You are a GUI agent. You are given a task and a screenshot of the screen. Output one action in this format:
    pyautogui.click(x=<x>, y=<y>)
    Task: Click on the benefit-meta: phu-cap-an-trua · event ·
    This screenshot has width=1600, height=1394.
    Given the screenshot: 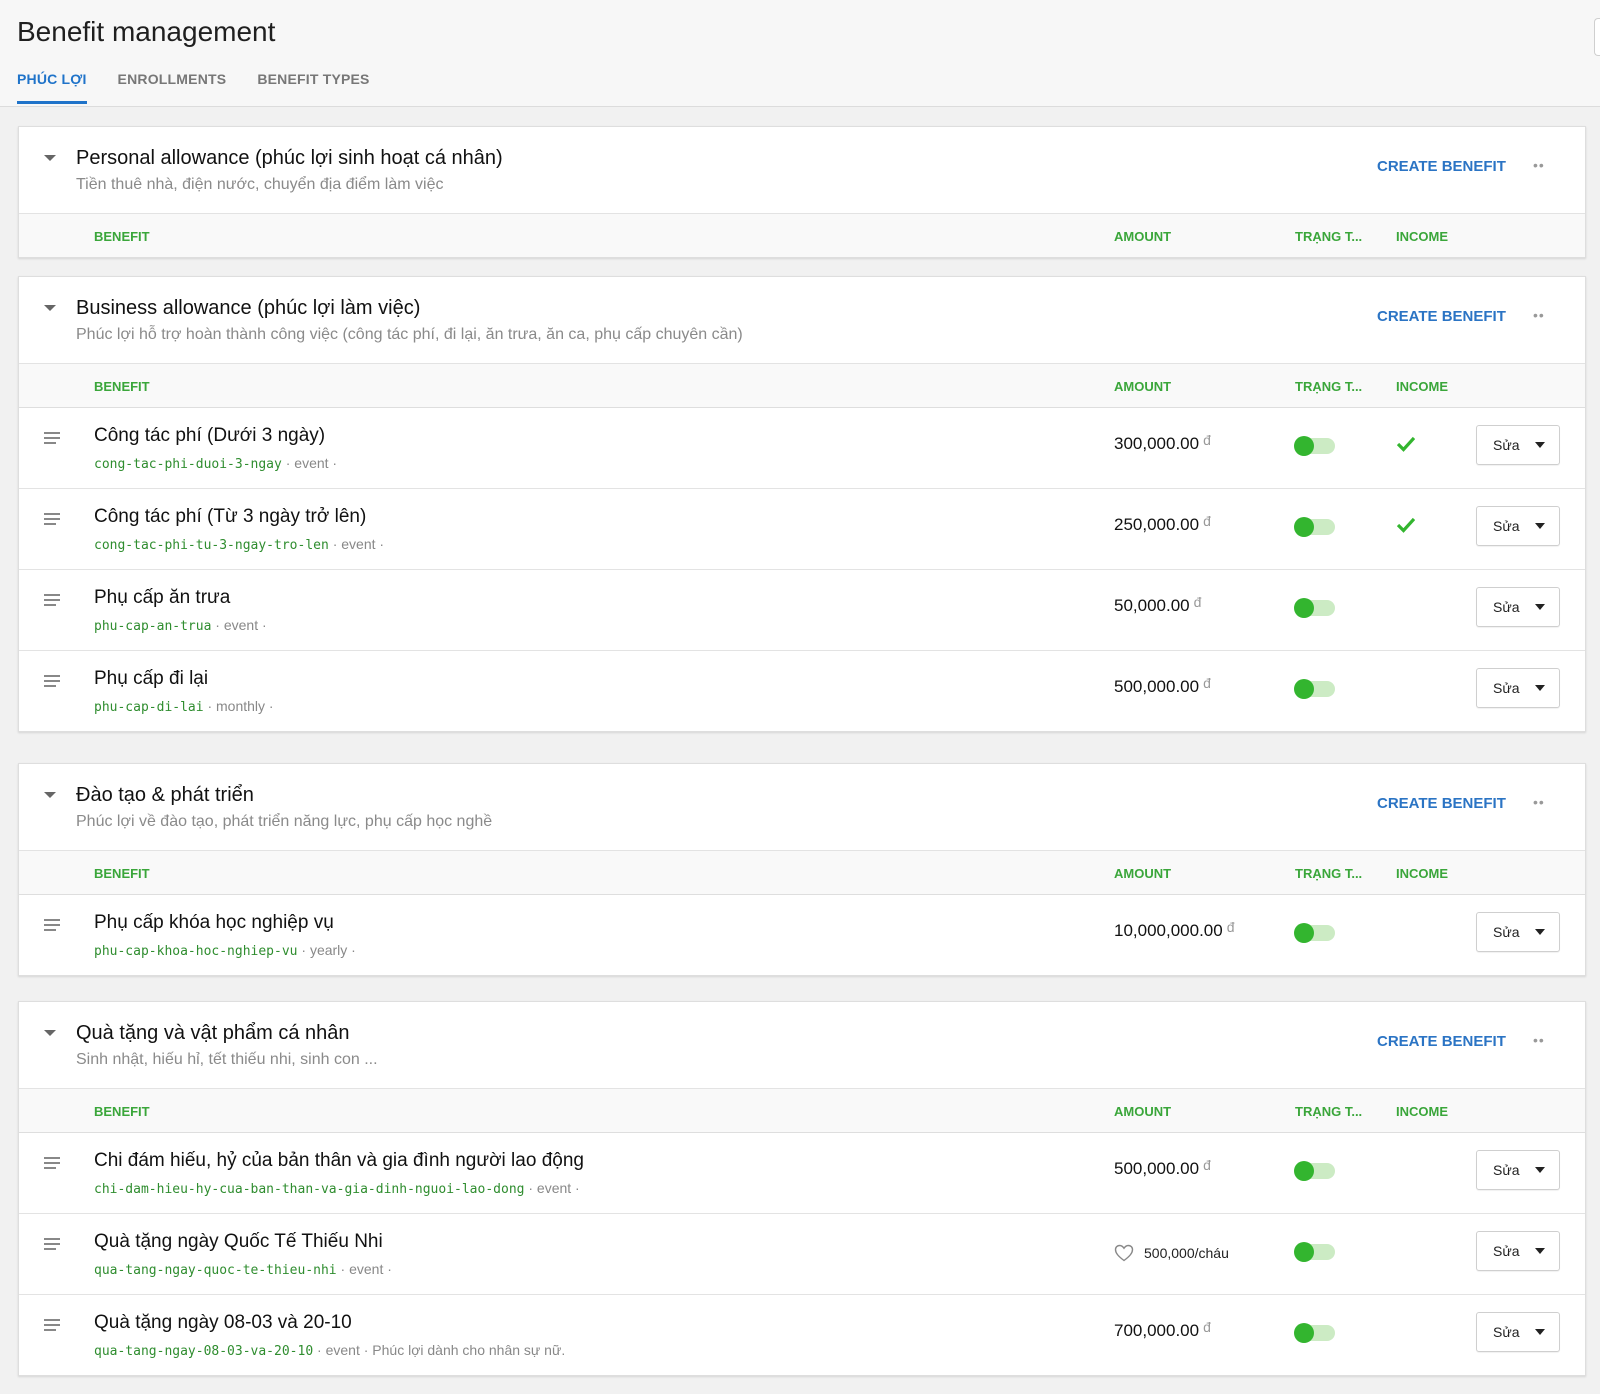 What is the action you would take?
    pyautogui.click(x=180, y=625)
    